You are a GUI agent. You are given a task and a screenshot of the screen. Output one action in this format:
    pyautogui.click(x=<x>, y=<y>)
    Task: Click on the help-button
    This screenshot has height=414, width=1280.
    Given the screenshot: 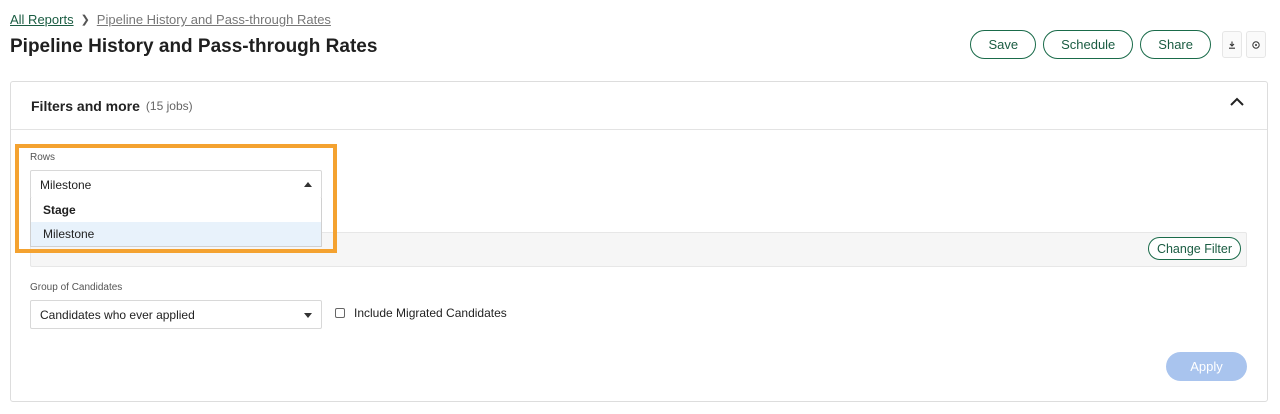 What is the action you would take?
    pyautogui.click(x=1256, y=44)
    